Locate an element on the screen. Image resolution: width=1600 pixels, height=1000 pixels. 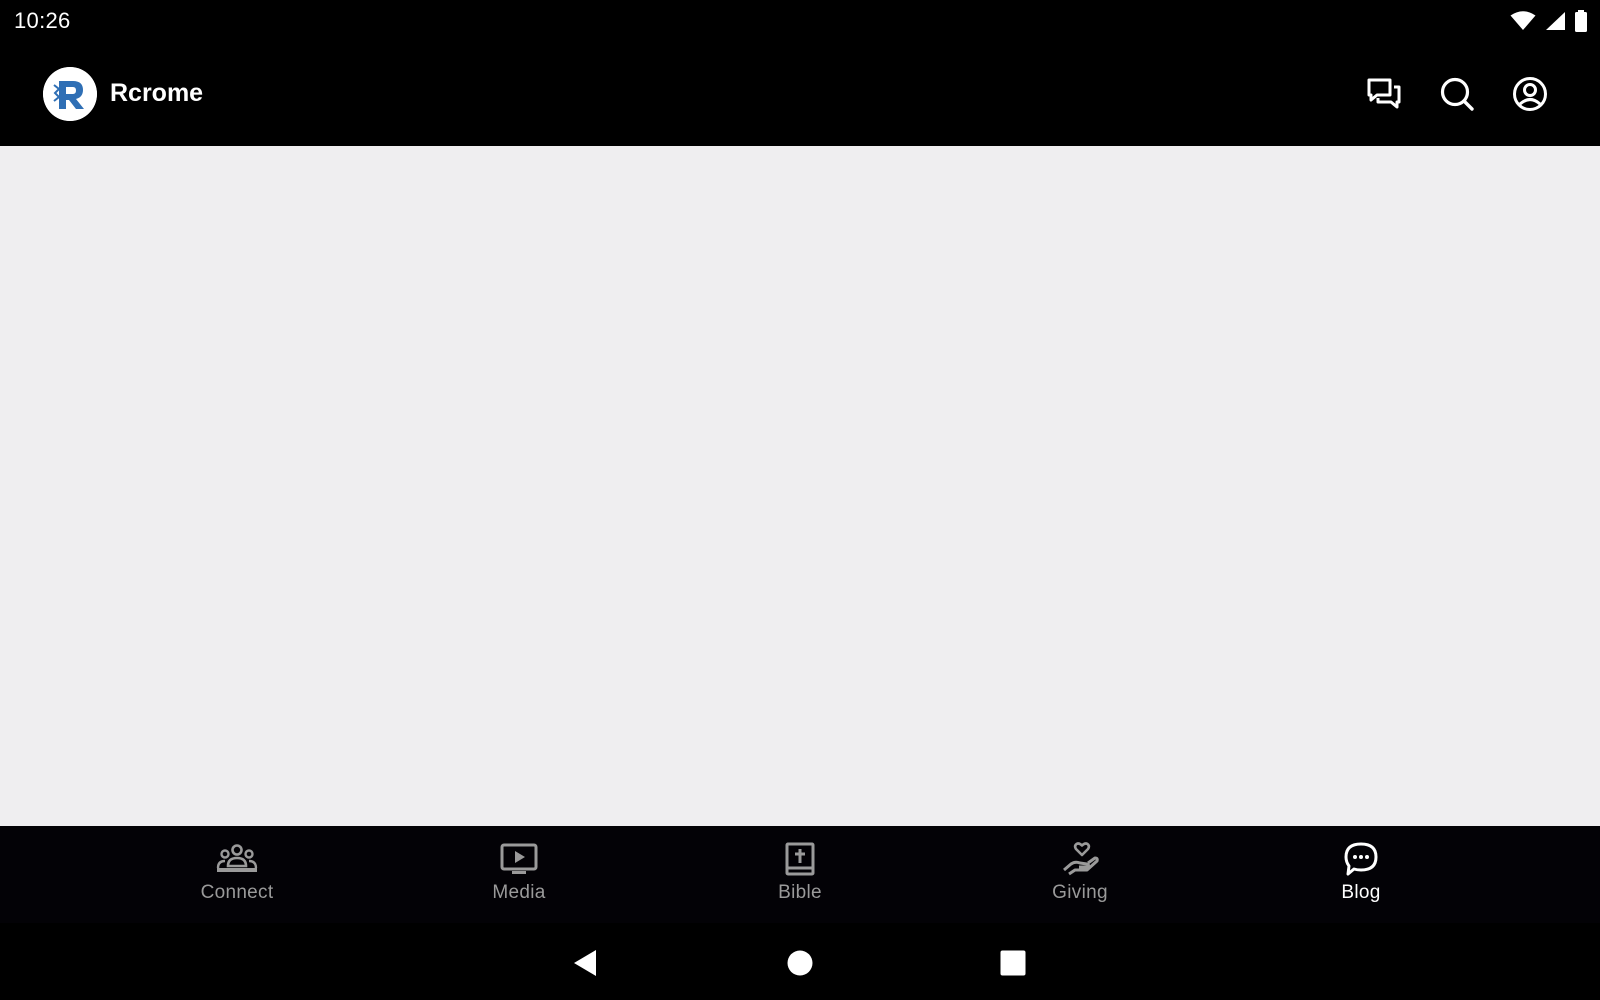
status-bar: 10:26 is located at coordinates (800, 21).